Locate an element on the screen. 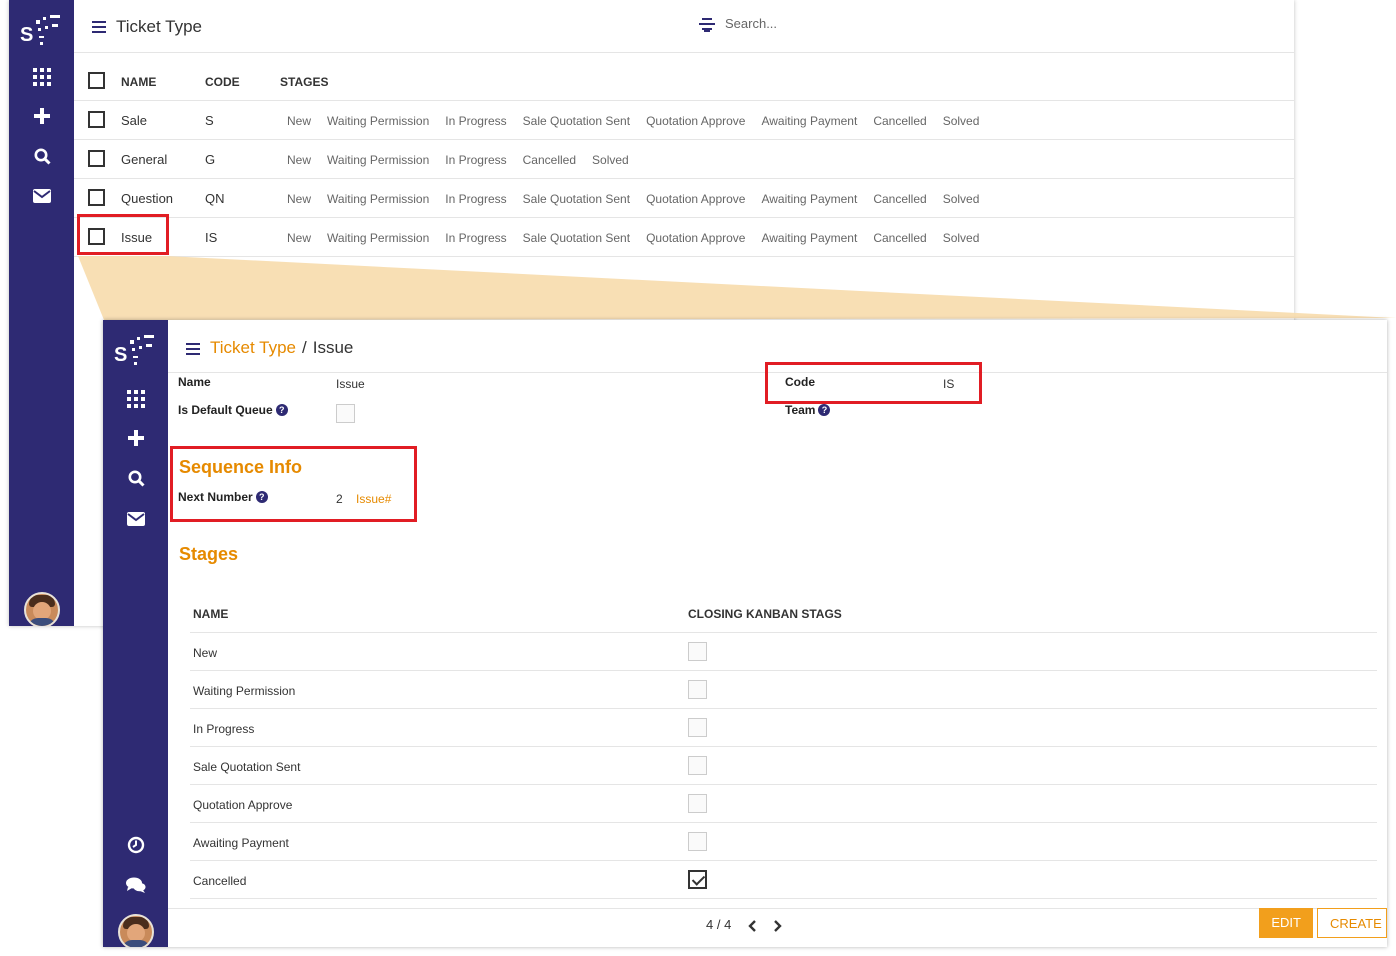 The height and width of the screenshot is (956, 1396). breadcrumb: Ticket Type / Issue is located at coordinates (281, 348).